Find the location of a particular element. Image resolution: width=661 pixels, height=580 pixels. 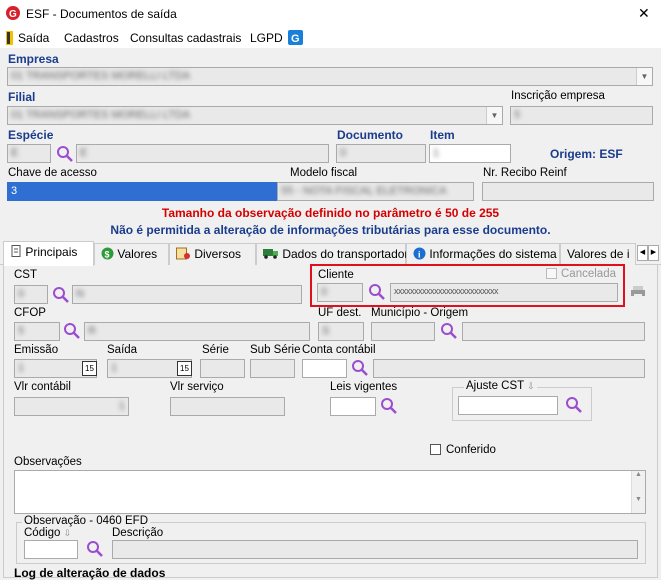

especie-code-field: E is located at coordinates (29, 153).